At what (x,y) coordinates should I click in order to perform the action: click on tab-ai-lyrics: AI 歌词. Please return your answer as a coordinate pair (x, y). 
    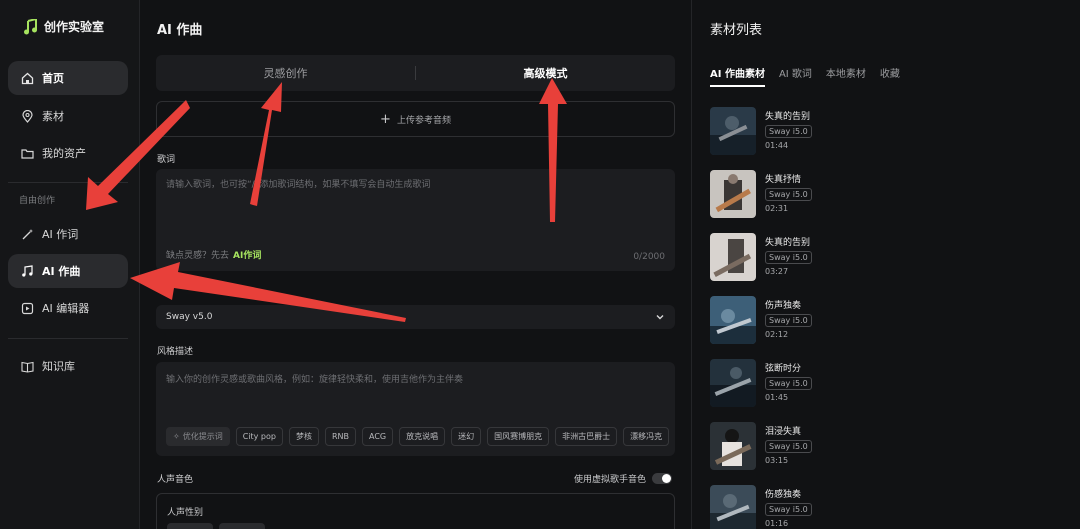
    Looking at the image, I should click on (795, 72).